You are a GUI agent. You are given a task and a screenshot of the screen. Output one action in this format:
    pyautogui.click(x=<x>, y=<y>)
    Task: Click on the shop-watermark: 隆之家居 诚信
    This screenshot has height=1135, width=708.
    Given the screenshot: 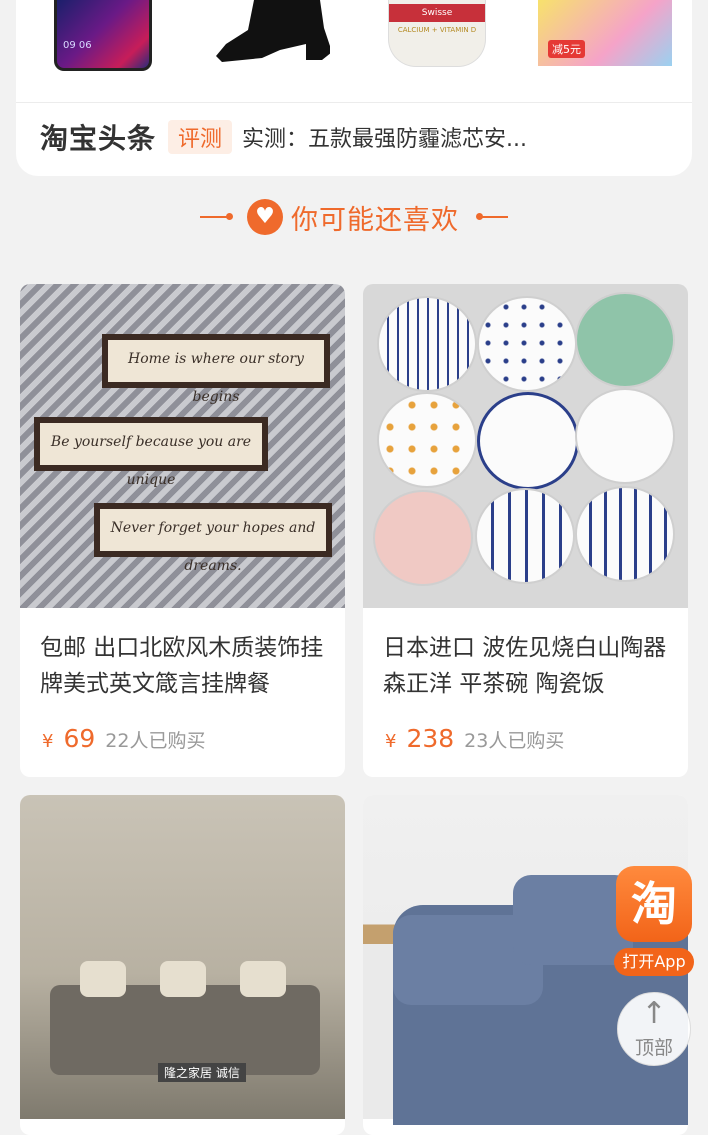 What is the action you would take?
    pyautogui.click(x=202, y=1072)
    